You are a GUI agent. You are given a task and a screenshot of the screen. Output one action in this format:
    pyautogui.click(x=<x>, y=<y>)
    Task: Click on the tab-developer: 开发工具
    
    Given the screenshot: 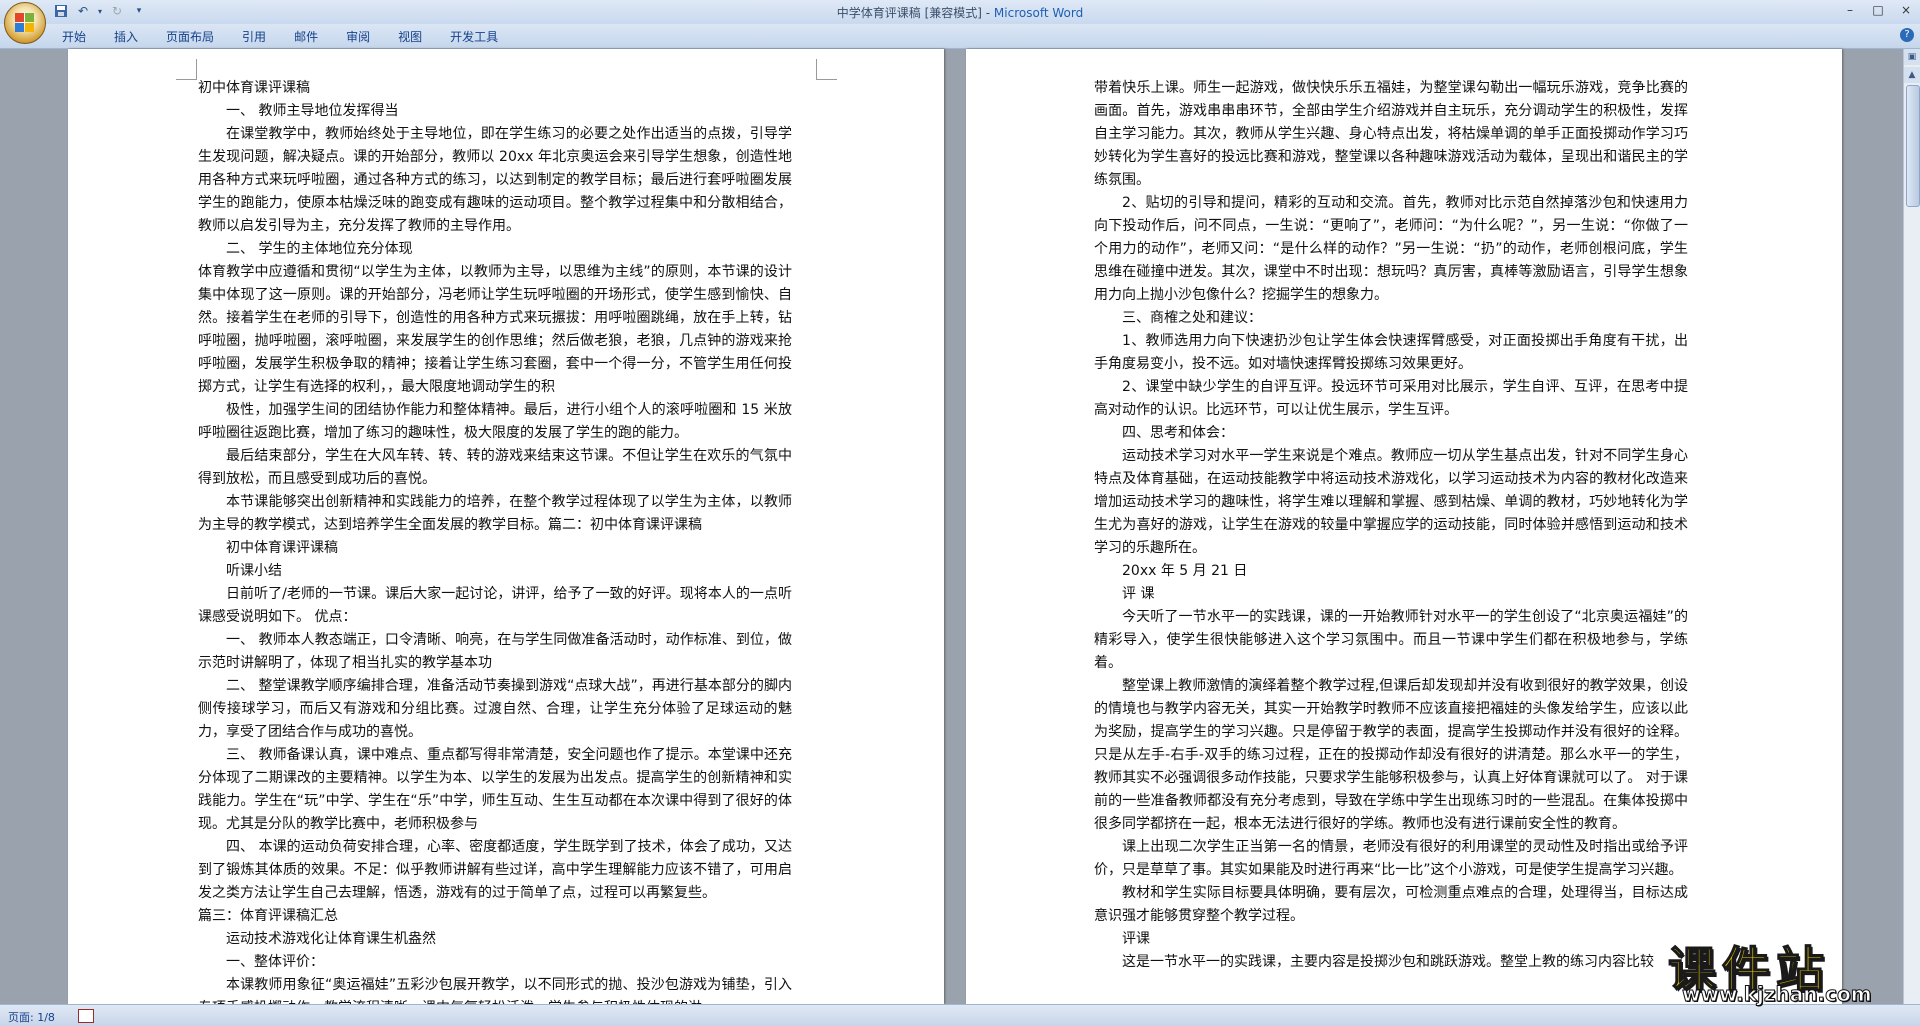 What is the action you would take?
    pyautogui.click(x=474, y=37)
    